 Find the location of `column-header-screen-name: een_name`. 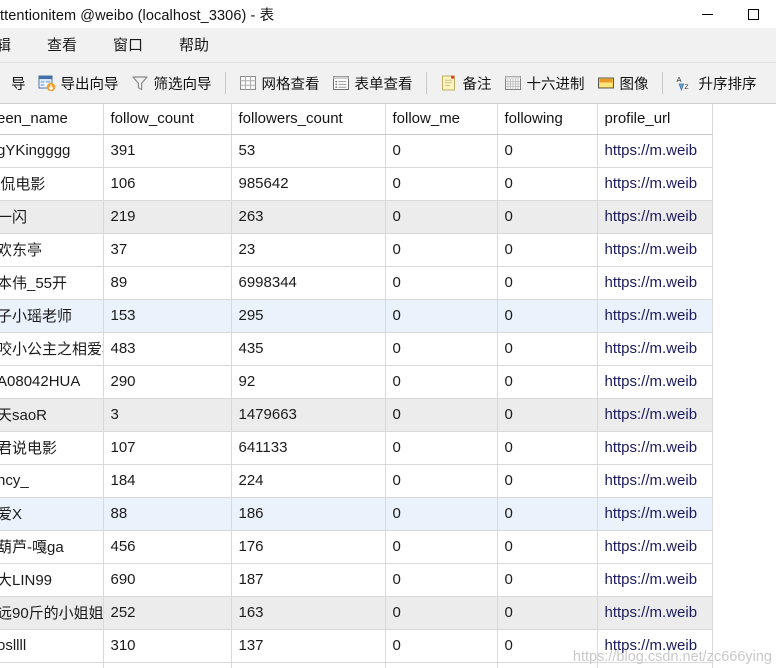

column-header-screen-name: een_name is located at coordinates (52, 119).